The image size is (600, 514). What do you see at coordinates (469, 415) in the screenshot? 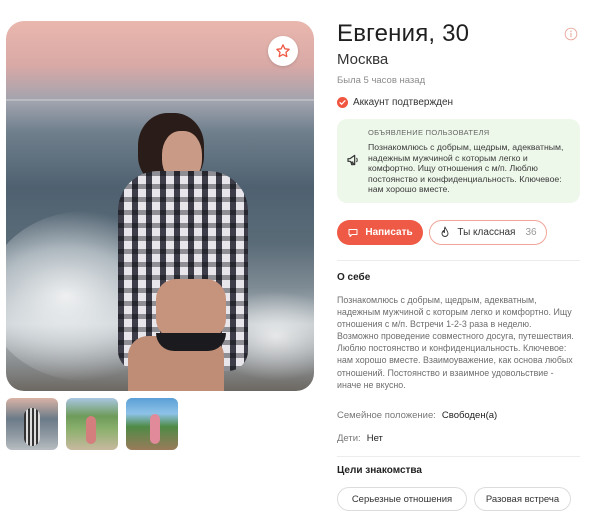
I see `family-status-value: Свободен(а)` at bounding box center [469, 415].